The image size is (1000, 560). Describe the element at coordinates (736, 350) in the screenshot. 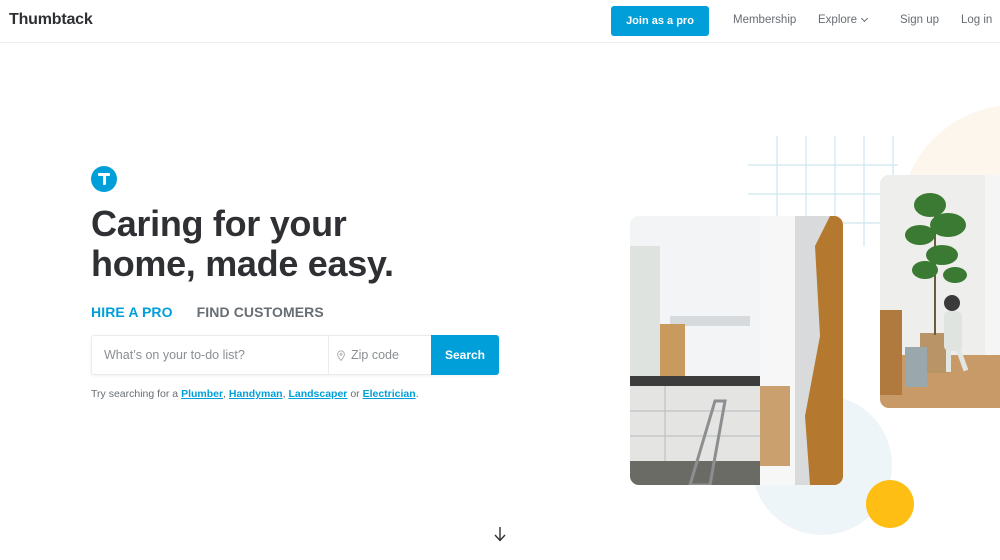

I see `kitchen-renovation-photo` at that location.